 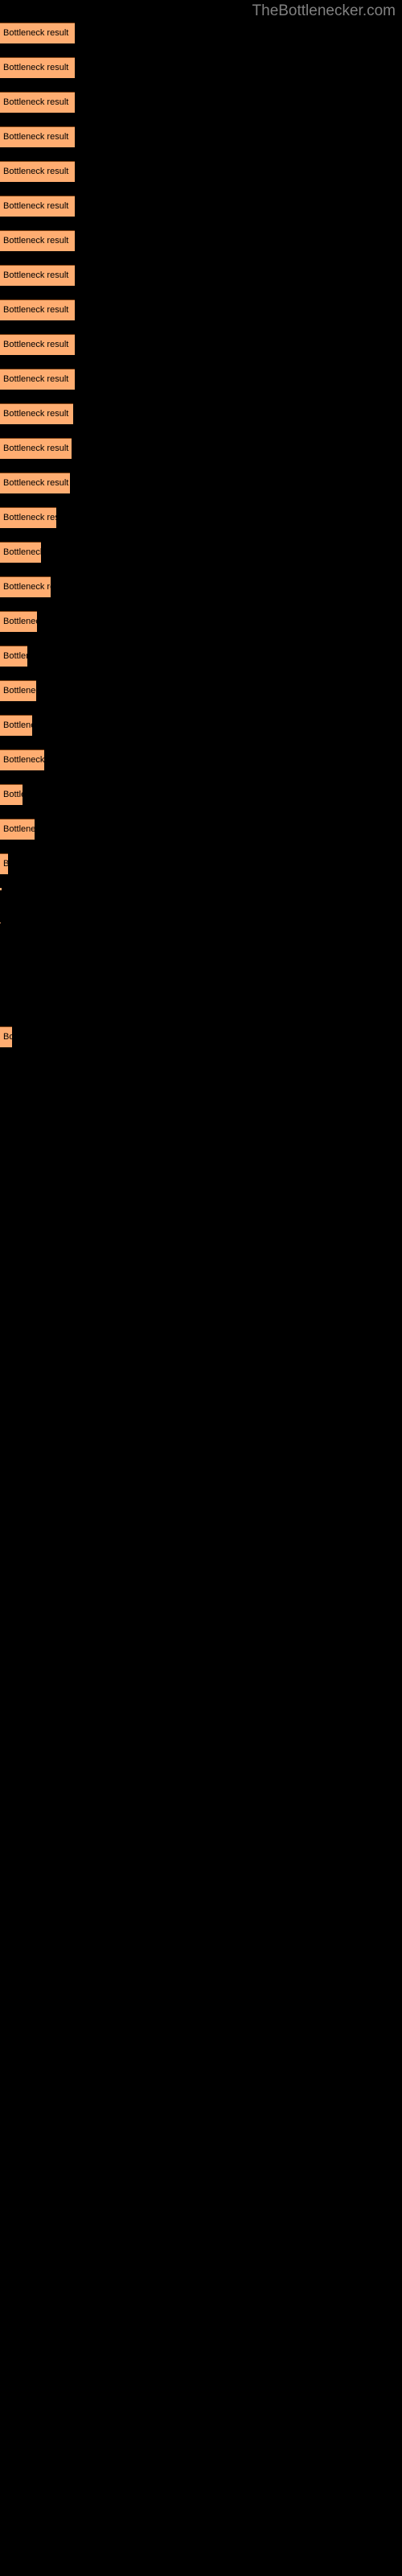 I want to click on bar-row: B, so click(x=201, y=863).